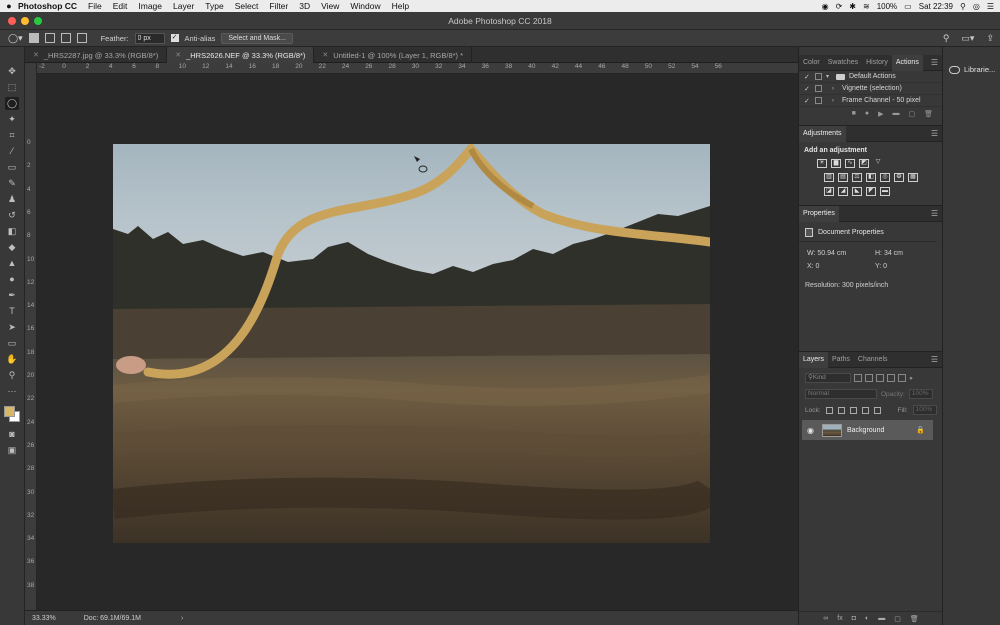 The image size is (1000, 625). I want to click on layer-thumbnail, so click(832, 430).